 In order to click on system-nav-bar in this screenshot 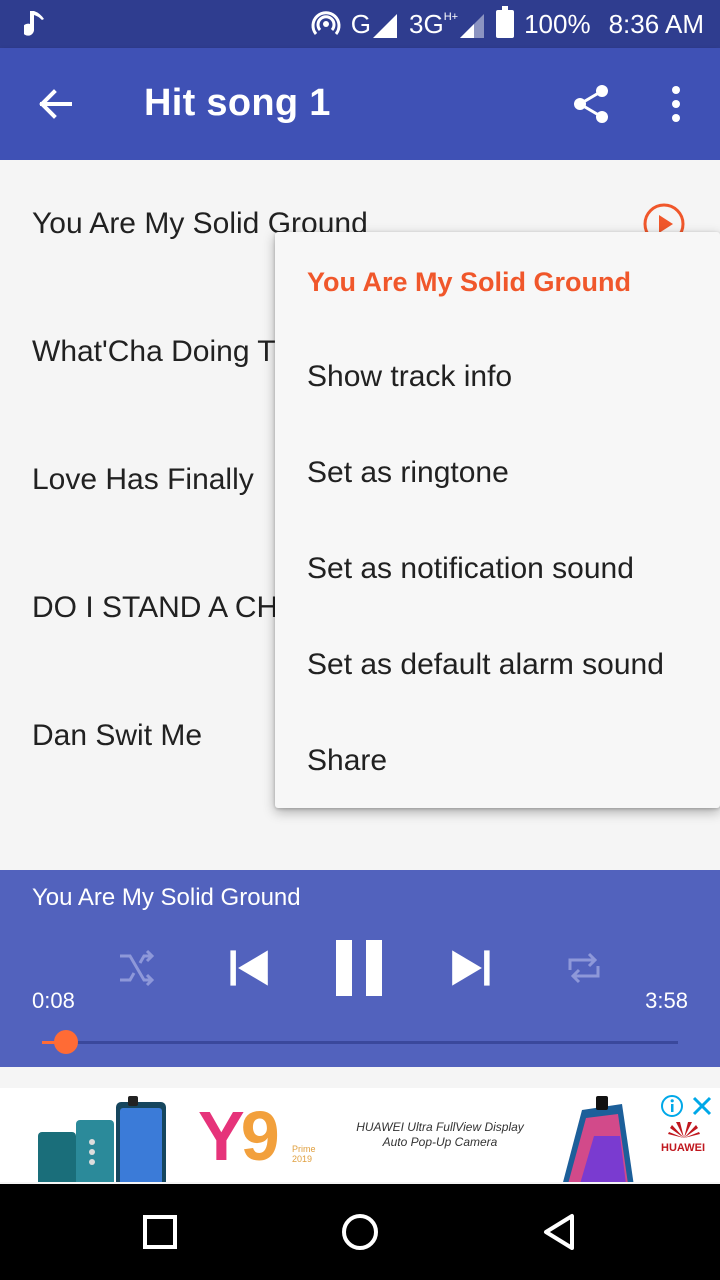, I will do `click(360, 1232)`.